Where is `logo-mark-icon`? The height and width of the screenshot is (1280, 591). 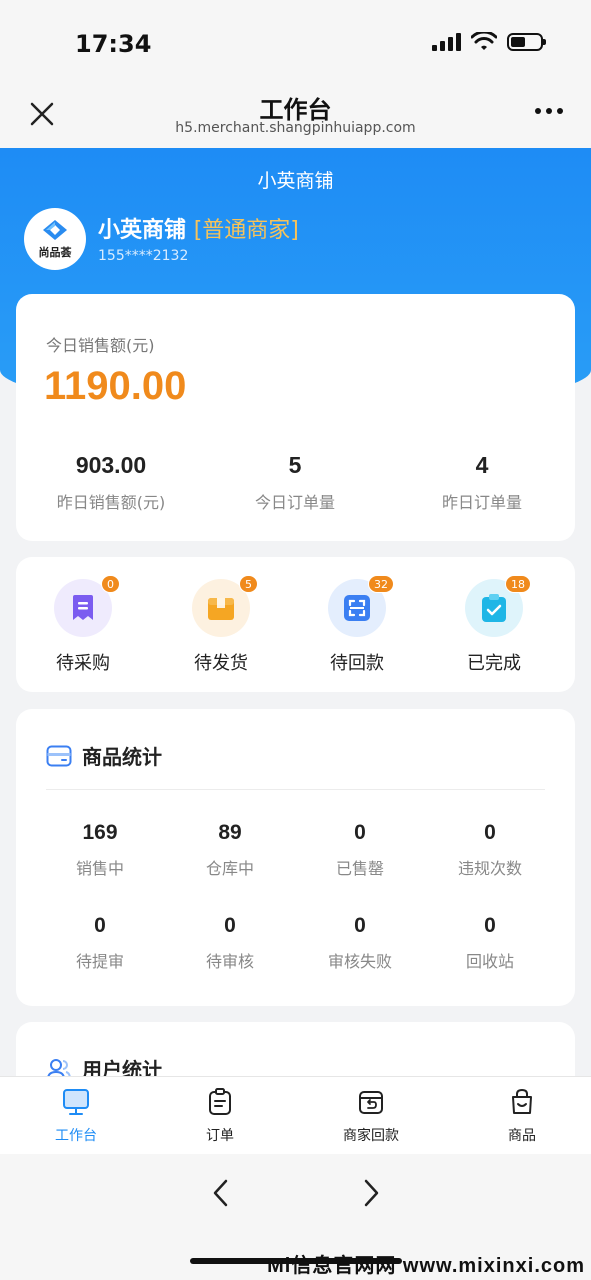
logo-mark-icon is located at coordinates (55, 230).